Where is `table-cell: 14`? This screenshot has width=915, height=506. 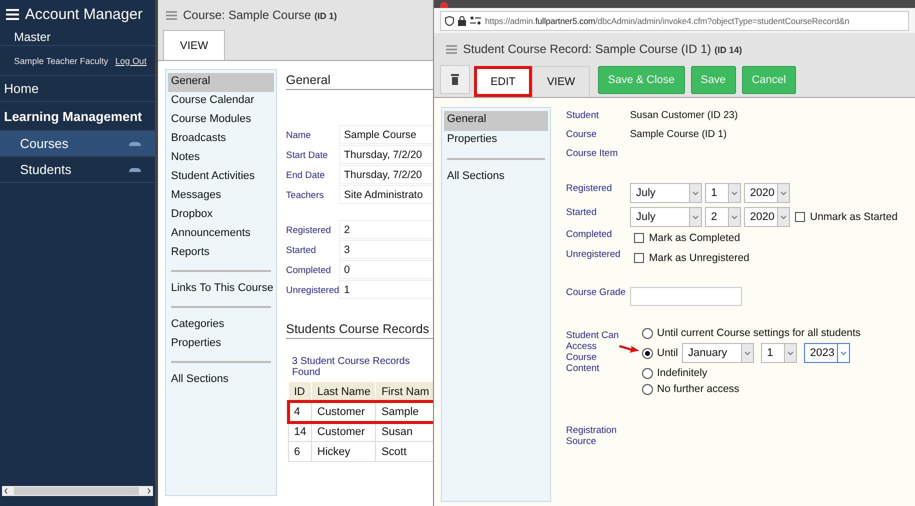
table-cell: 14 is located at coordinates (300, 432).